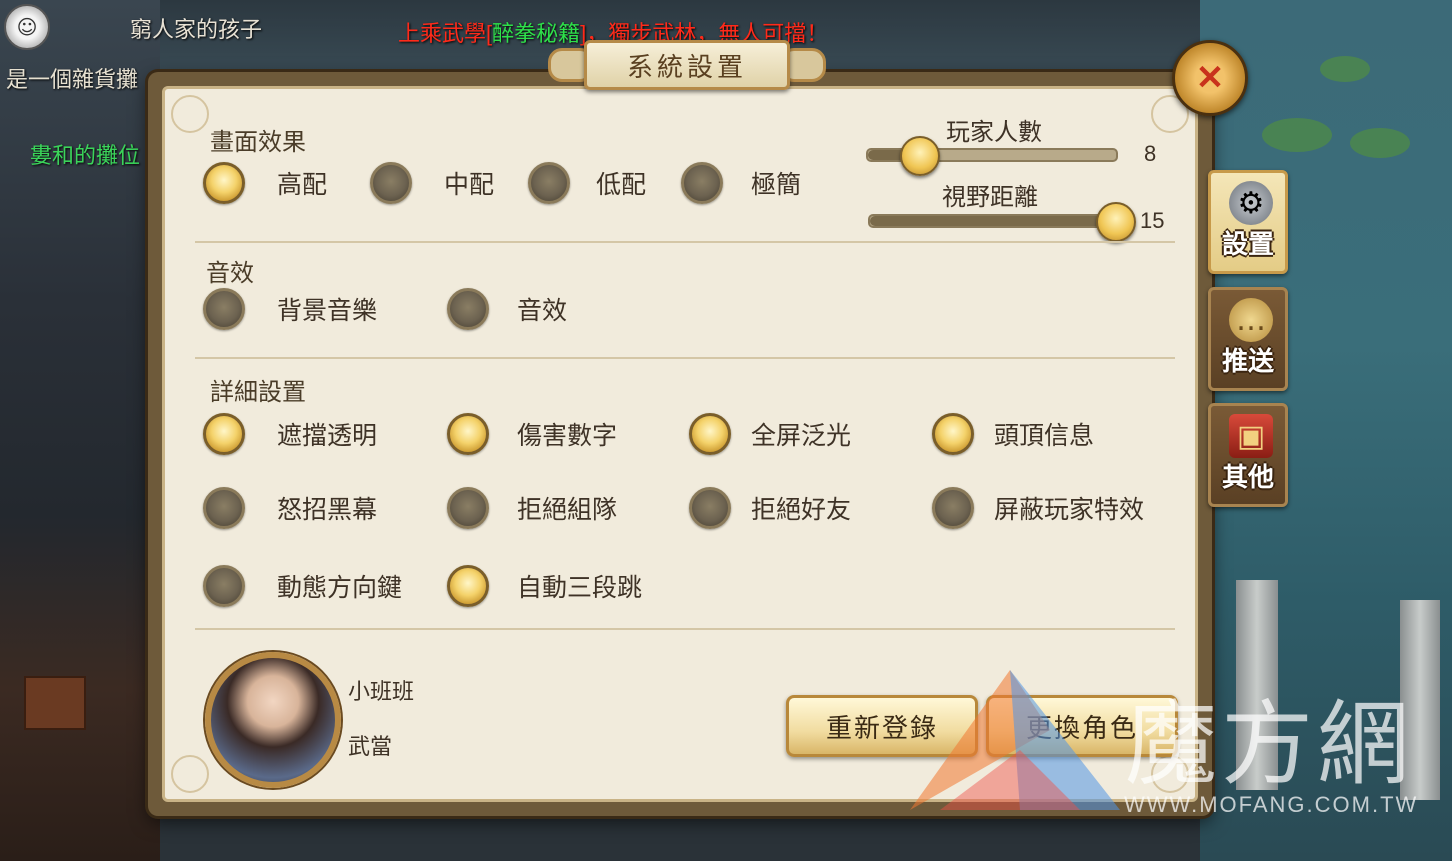 This screenshot has width=1452, height=861. I want to click on watermark-url: WWW.MOFANG.COM.TW, so click(1271, 804).